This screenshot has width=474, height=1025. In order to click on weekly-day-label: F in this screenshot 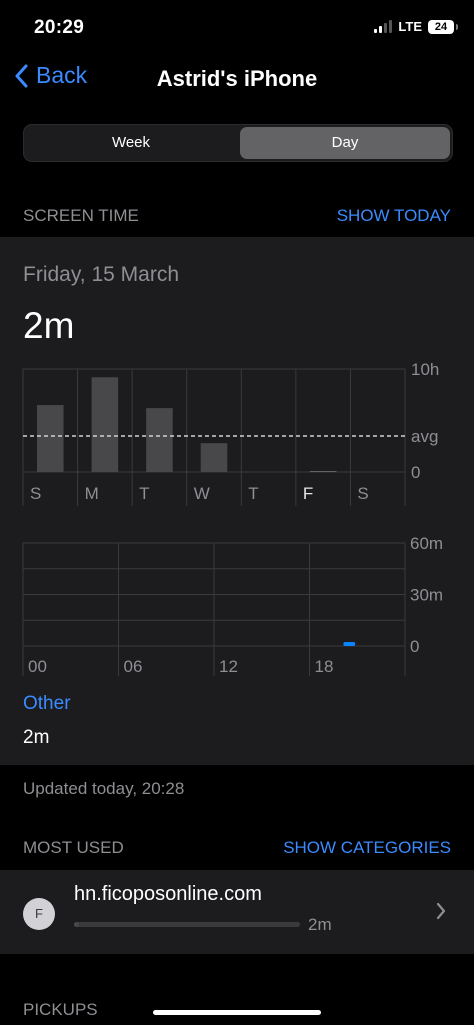, I will do `click(308, 493)`.